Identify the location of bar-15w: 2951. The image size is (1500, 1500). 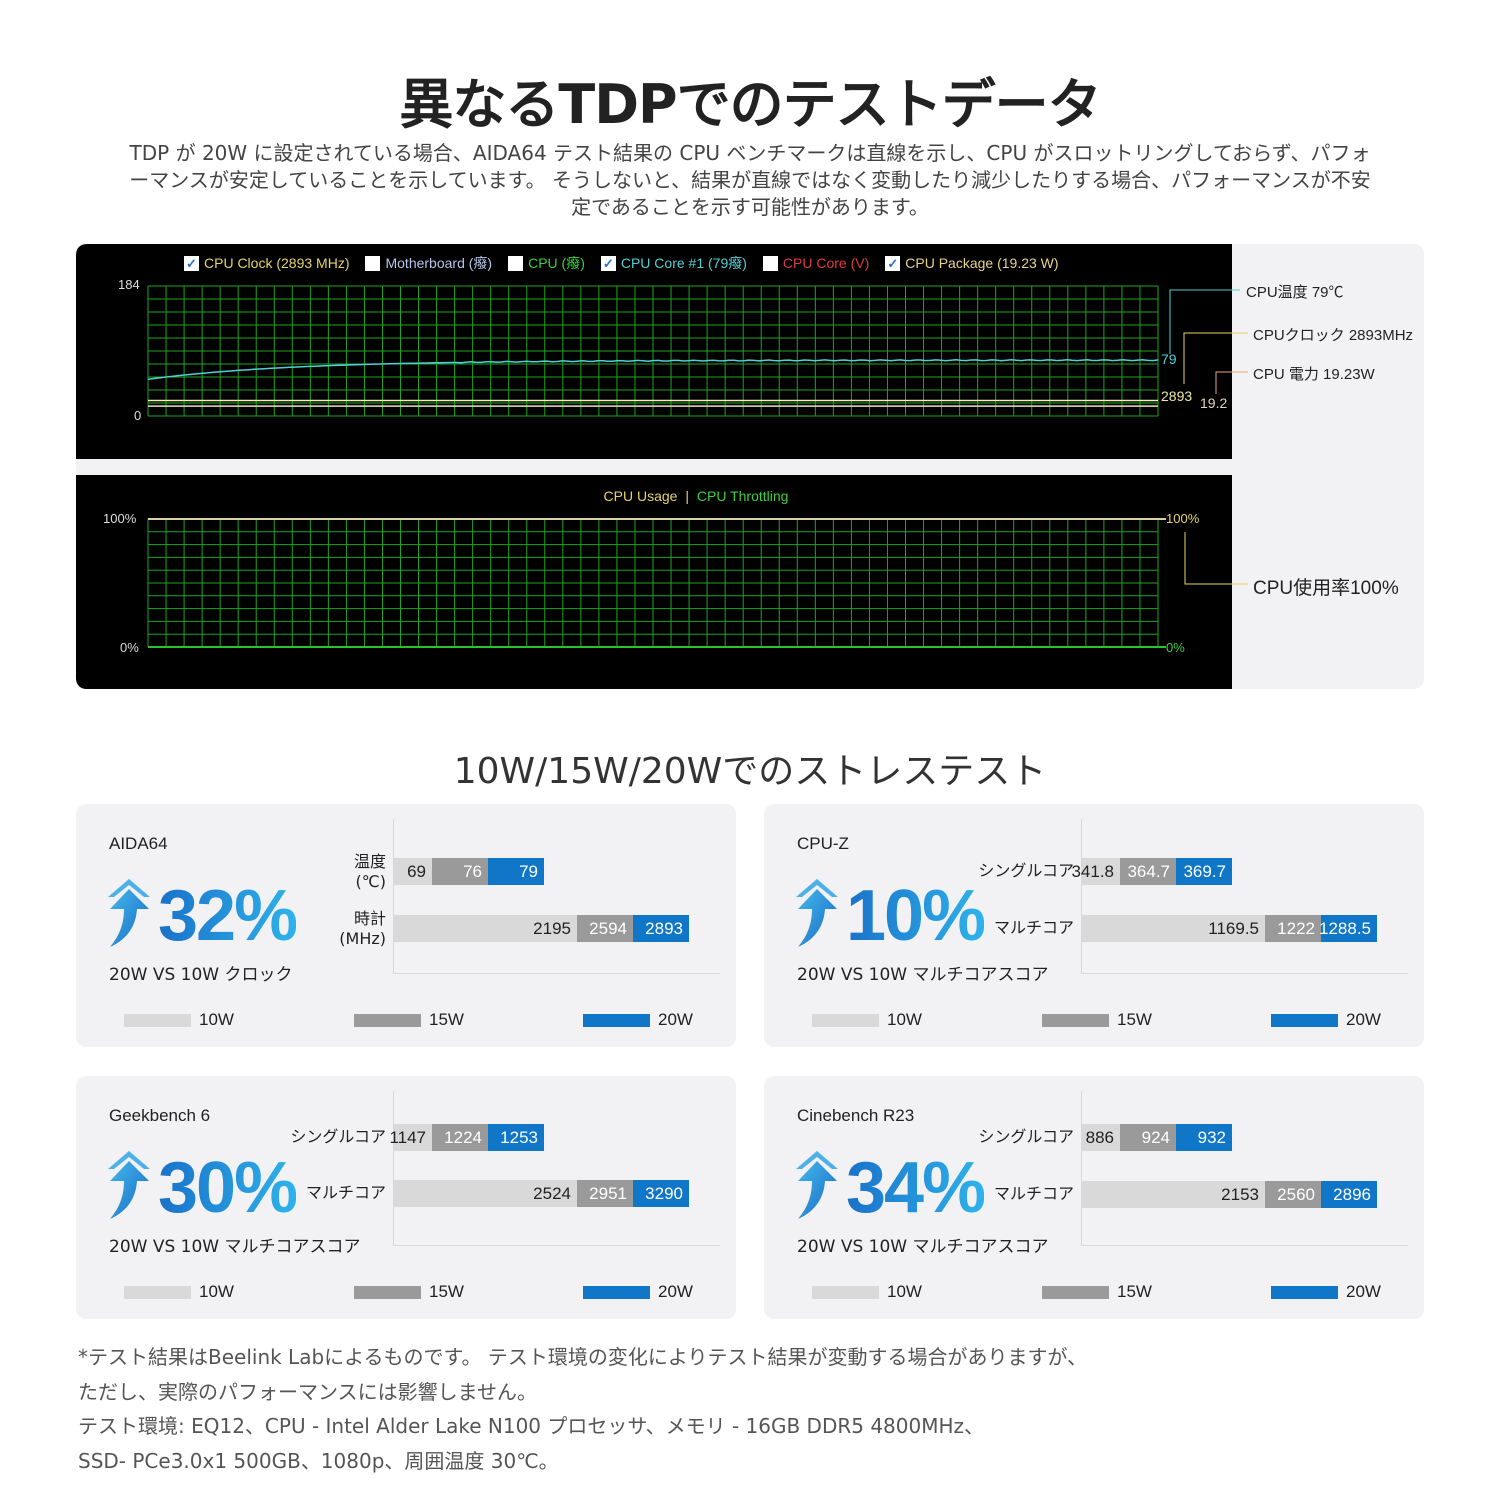
(605, 1193).